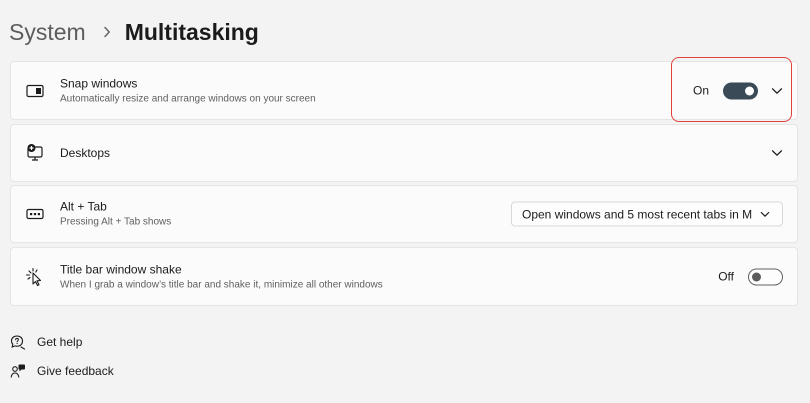  What do you see at coordinates (83, 206) in the screenshot?
I see `alt-tab-title: Alt + Tab` at bounding box center [83, 206].